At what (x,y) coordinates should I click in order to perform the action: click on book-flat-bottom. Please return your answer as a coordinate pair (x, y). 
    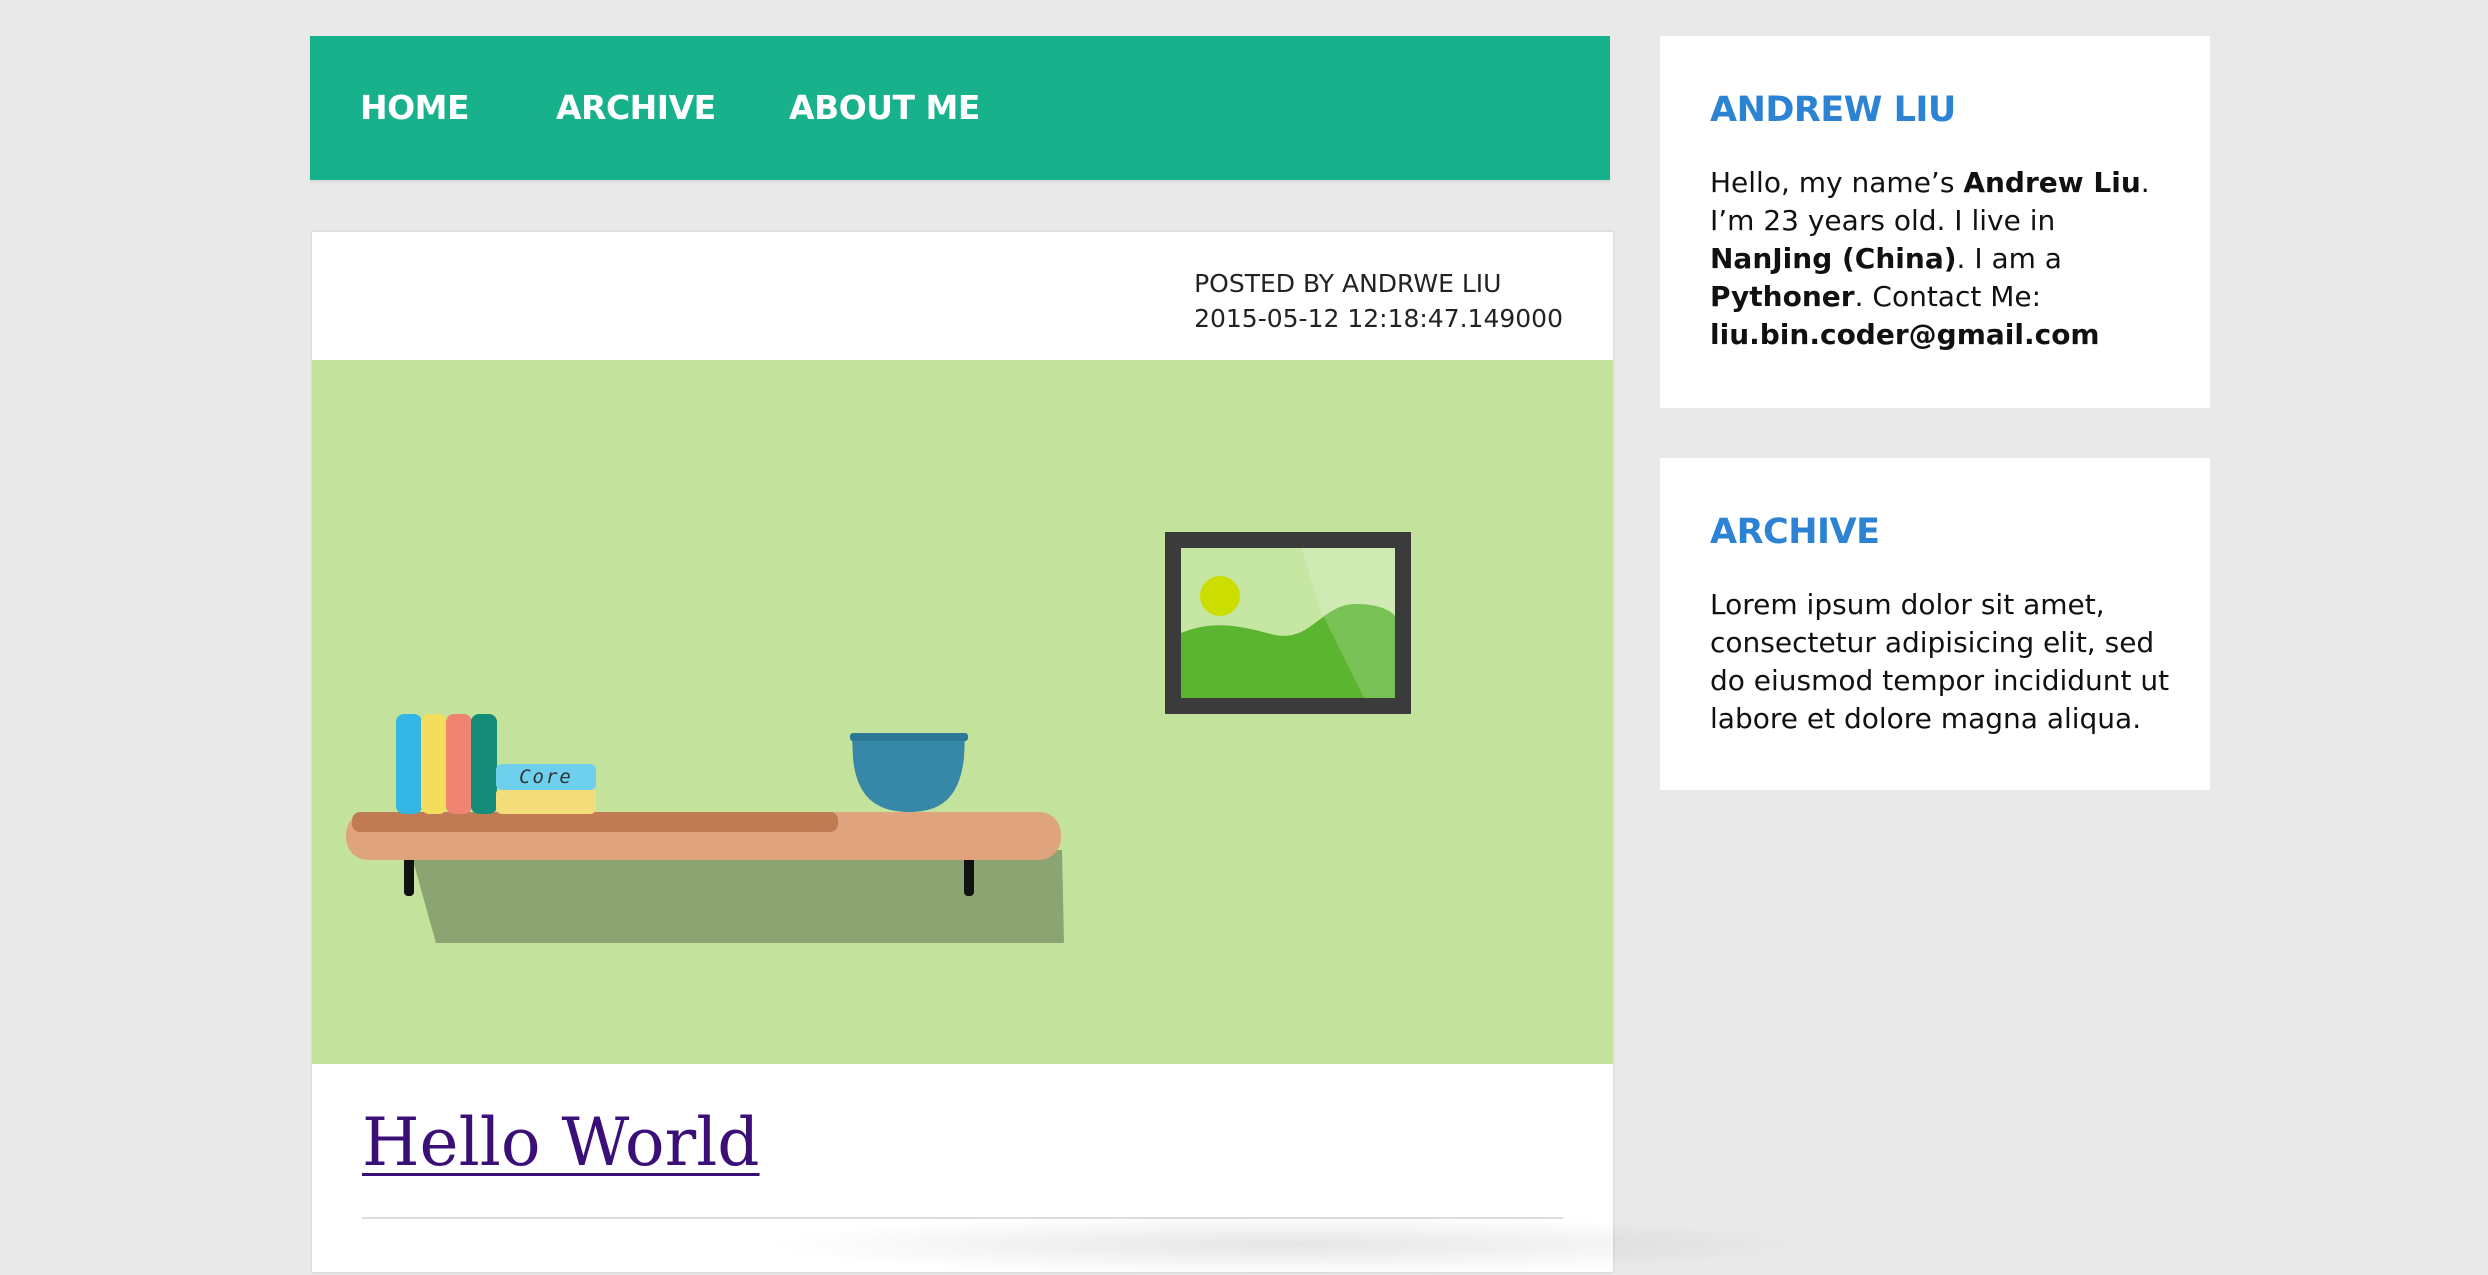
    Looking at the image, I should click on (546, 801).